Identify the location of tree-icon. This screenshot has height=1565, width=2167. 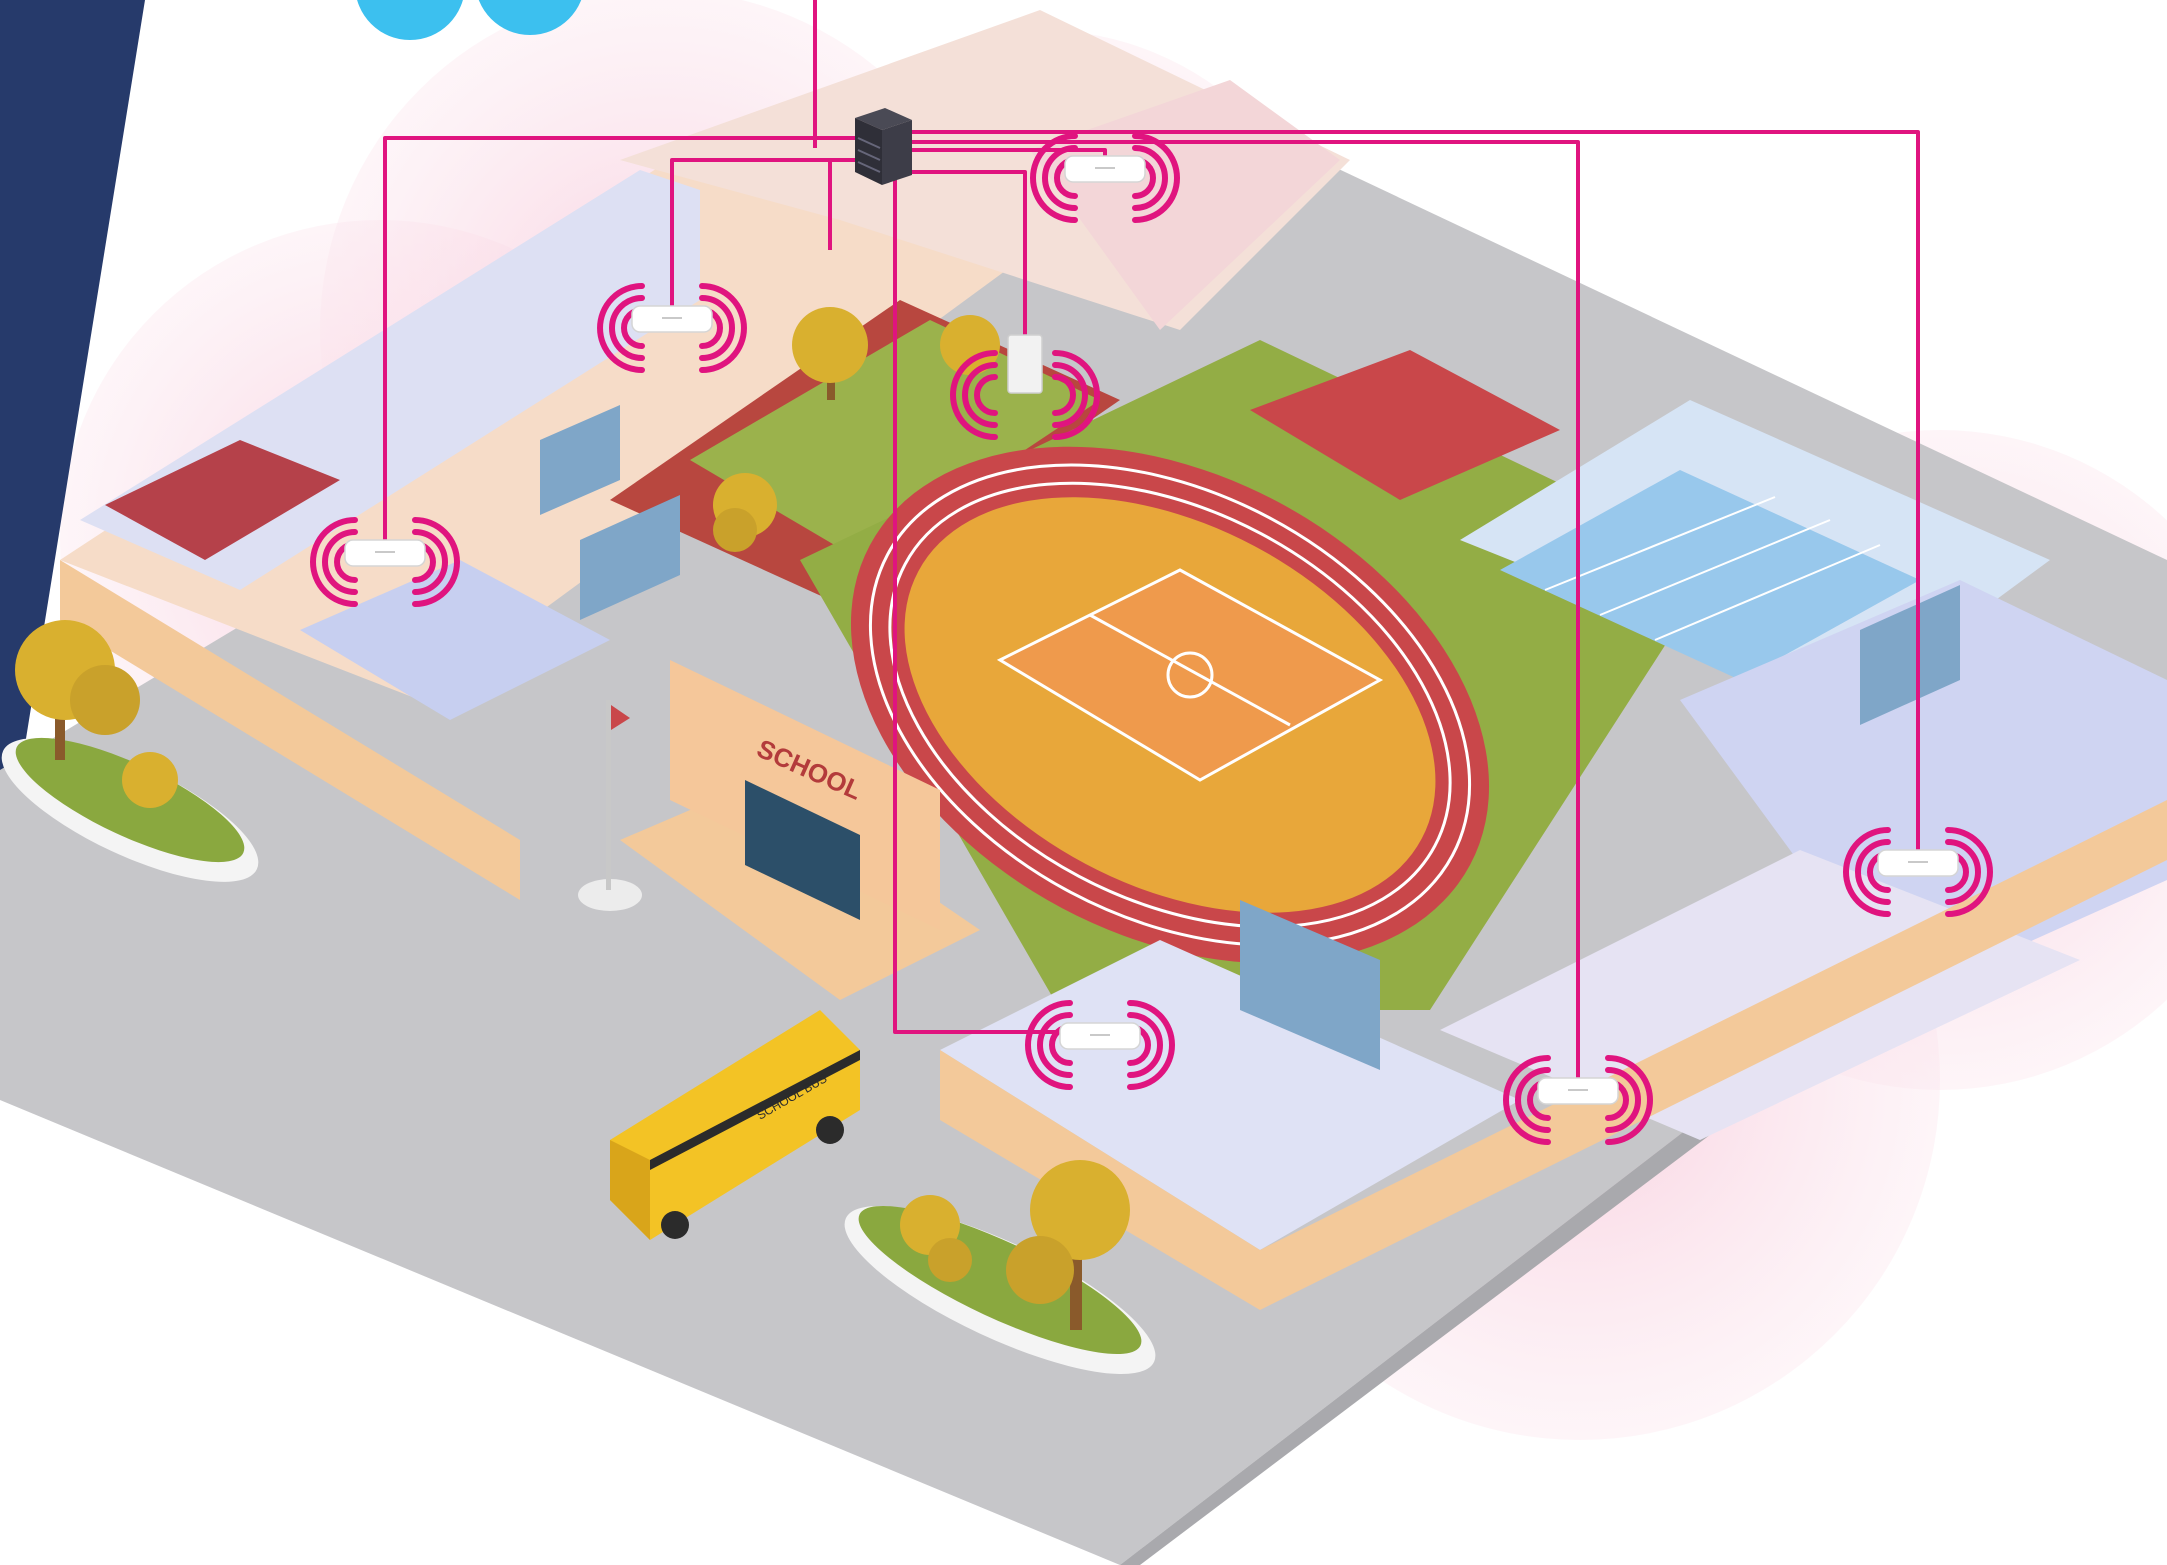
(150, 780).